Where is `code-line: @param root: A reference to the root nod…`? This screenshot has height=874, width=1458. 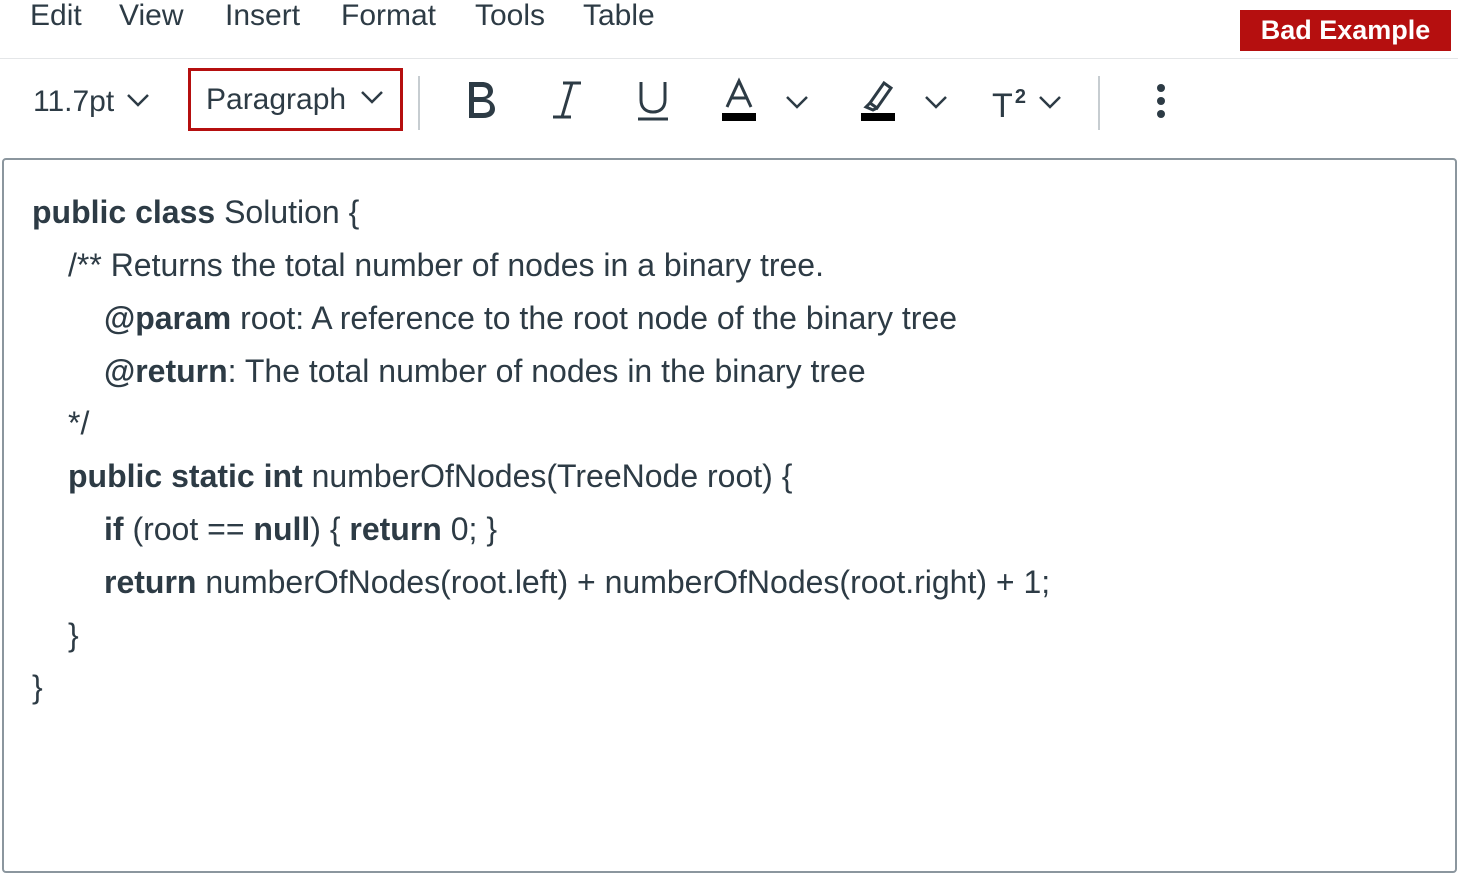 code-line: @param root: A reference to the root nod… is located at coordinates (531, 318).